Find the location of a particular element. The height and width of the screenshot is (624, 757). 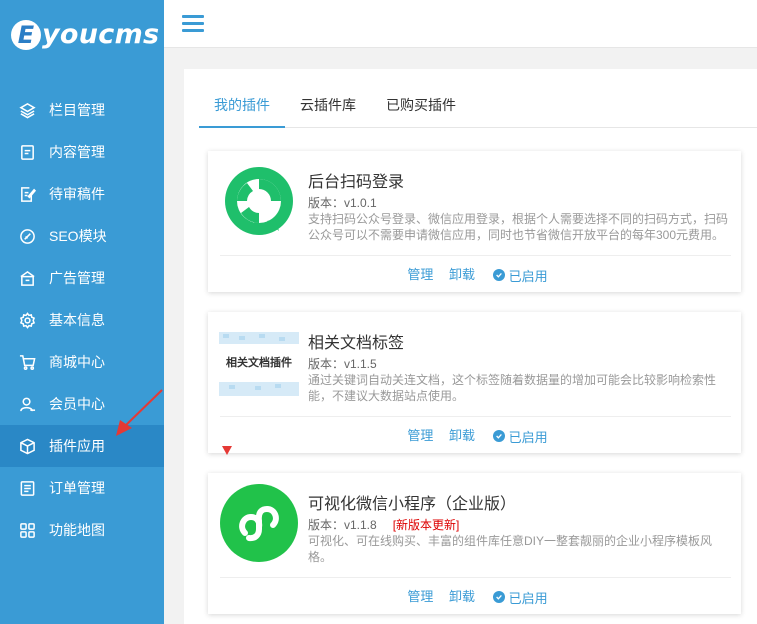

sidebar-item-members: 会员中心 is located at coordinates (82, 404).